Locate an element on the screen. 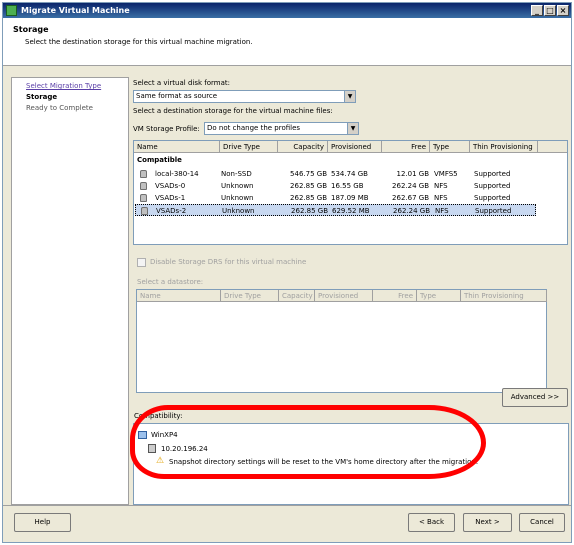  compatibility-label: Compatibility: is located at coordinates (158, 416).